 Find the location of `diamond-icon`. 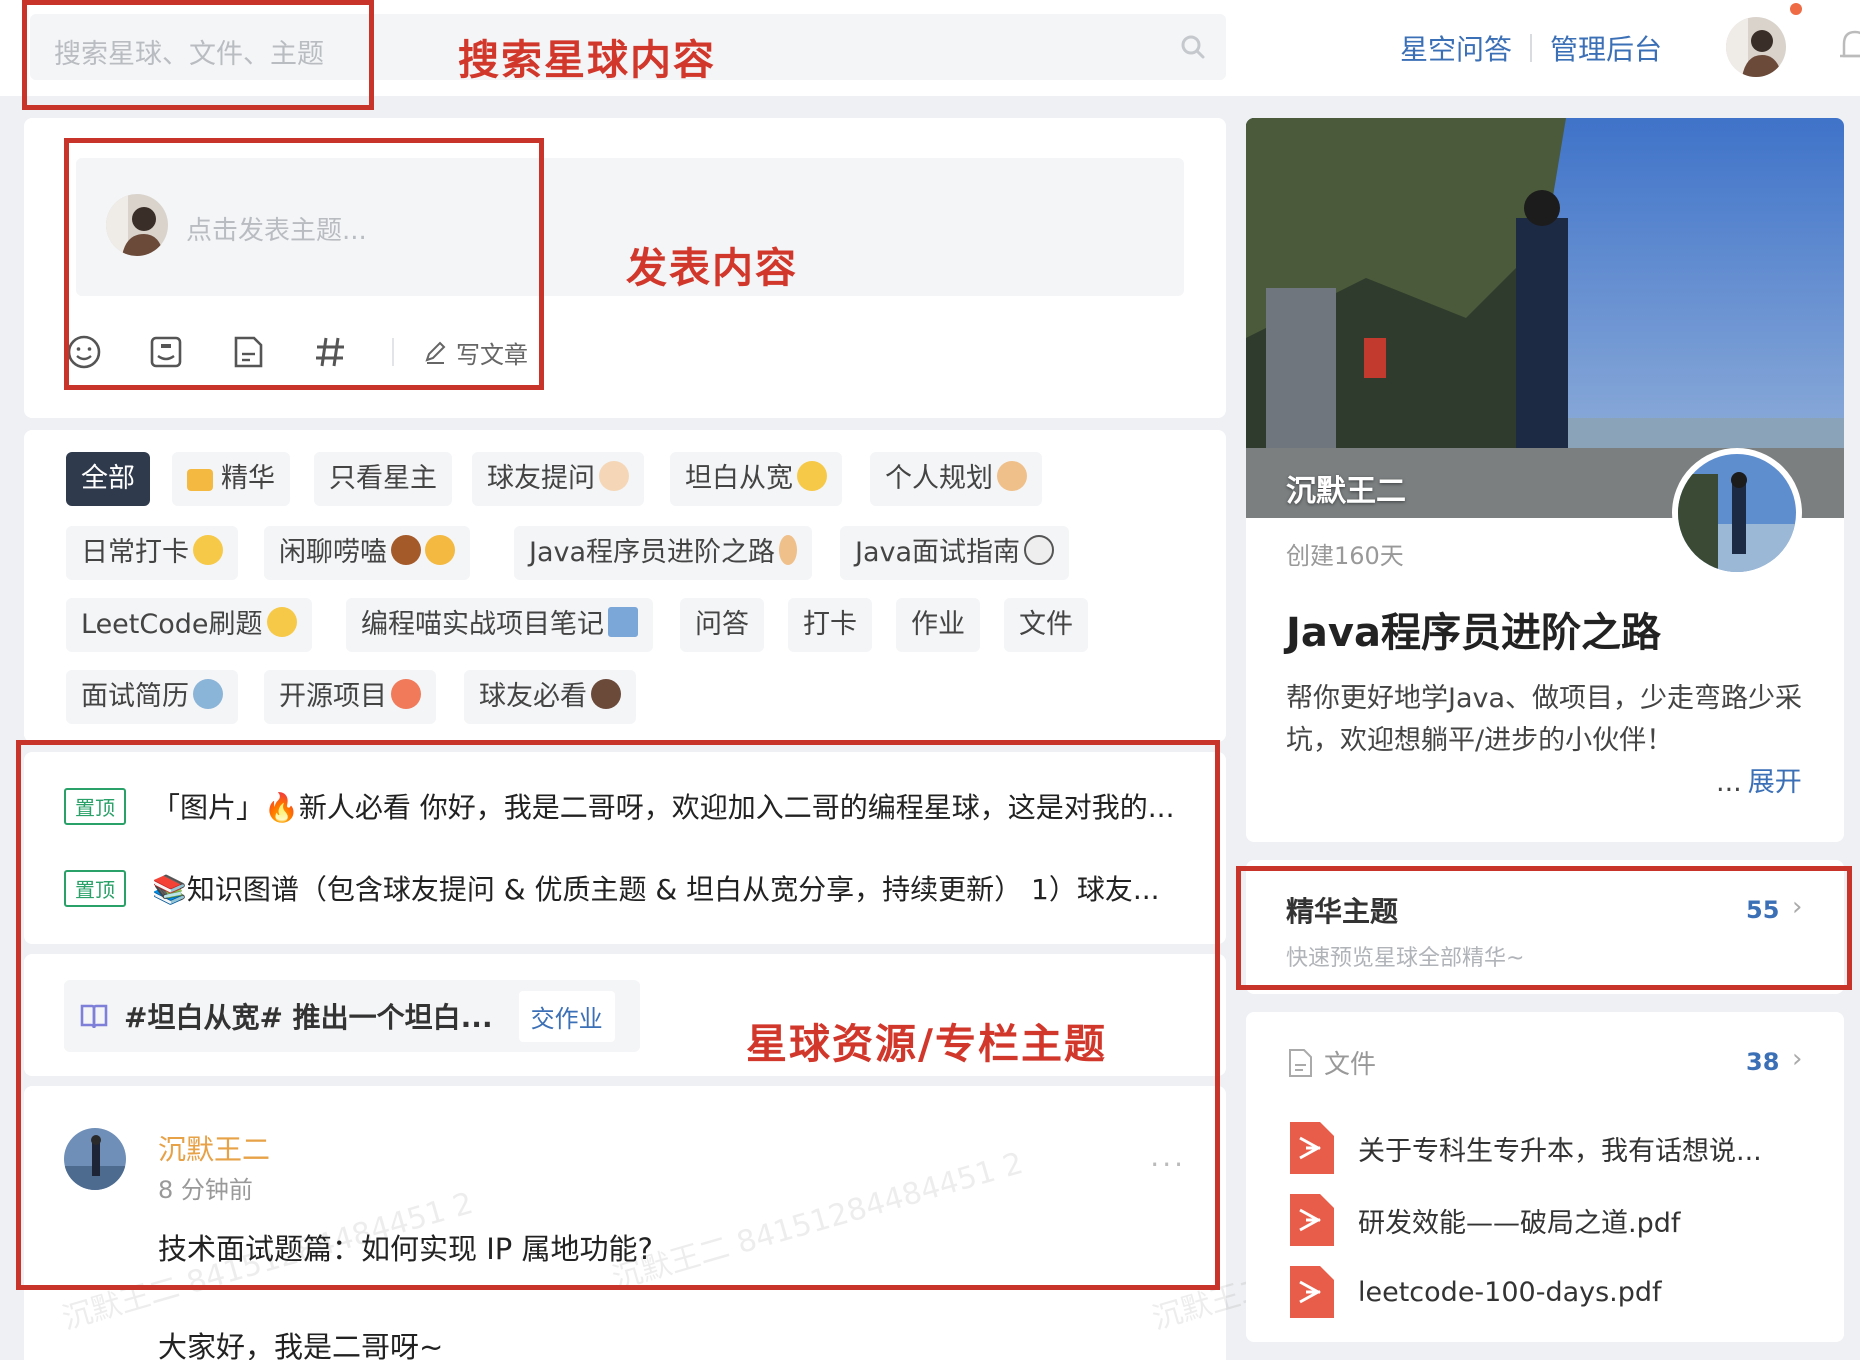

diamond-icon is located at coordinates (200, 480).